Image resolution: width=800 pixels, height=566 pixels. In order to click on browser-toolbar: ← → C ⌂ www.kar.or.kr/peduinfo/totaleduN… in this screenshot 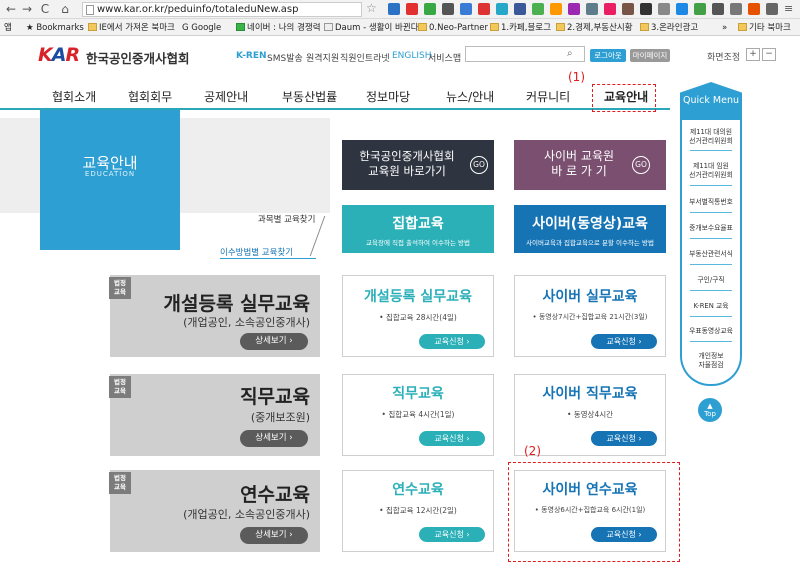, I will do `click(400, 9)`.